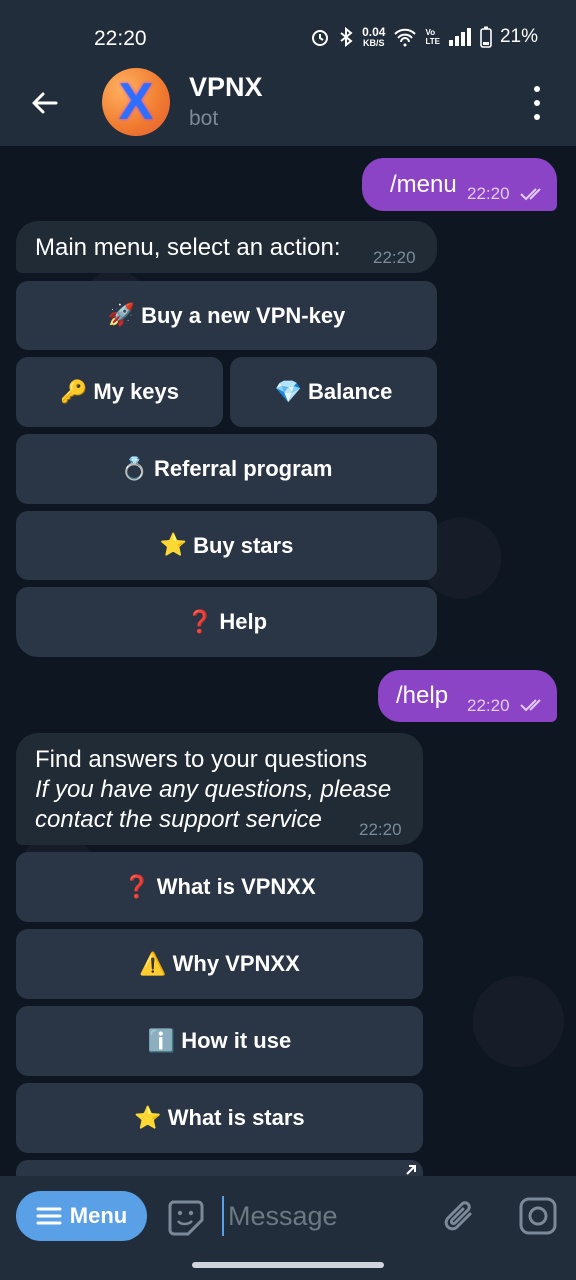 This screenshot has width=576, height=1280. I want to click on inline-button-referral-program: 💍 Referral program, so click(226, 469).